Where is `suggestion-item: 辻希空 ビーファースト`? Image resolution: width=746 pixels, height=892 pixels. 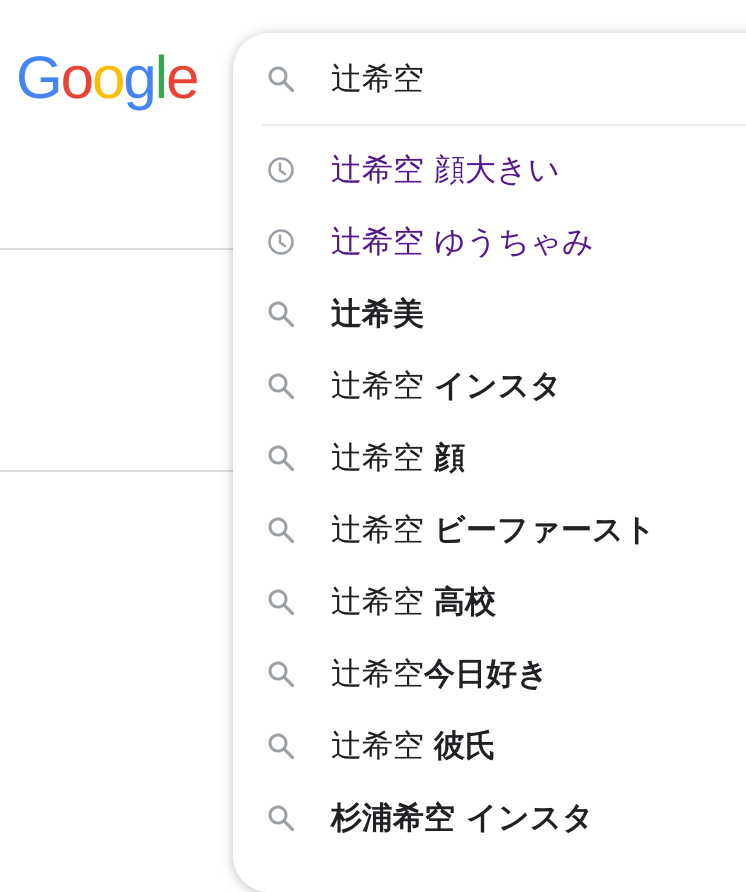
suggestion-item: 辻希空 ビーファースト is located at coordinates (489, 530).